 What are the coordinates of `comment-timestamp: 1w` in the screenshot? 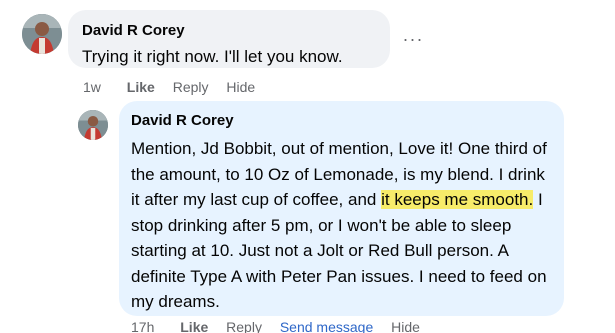 It's located at (92, 87).